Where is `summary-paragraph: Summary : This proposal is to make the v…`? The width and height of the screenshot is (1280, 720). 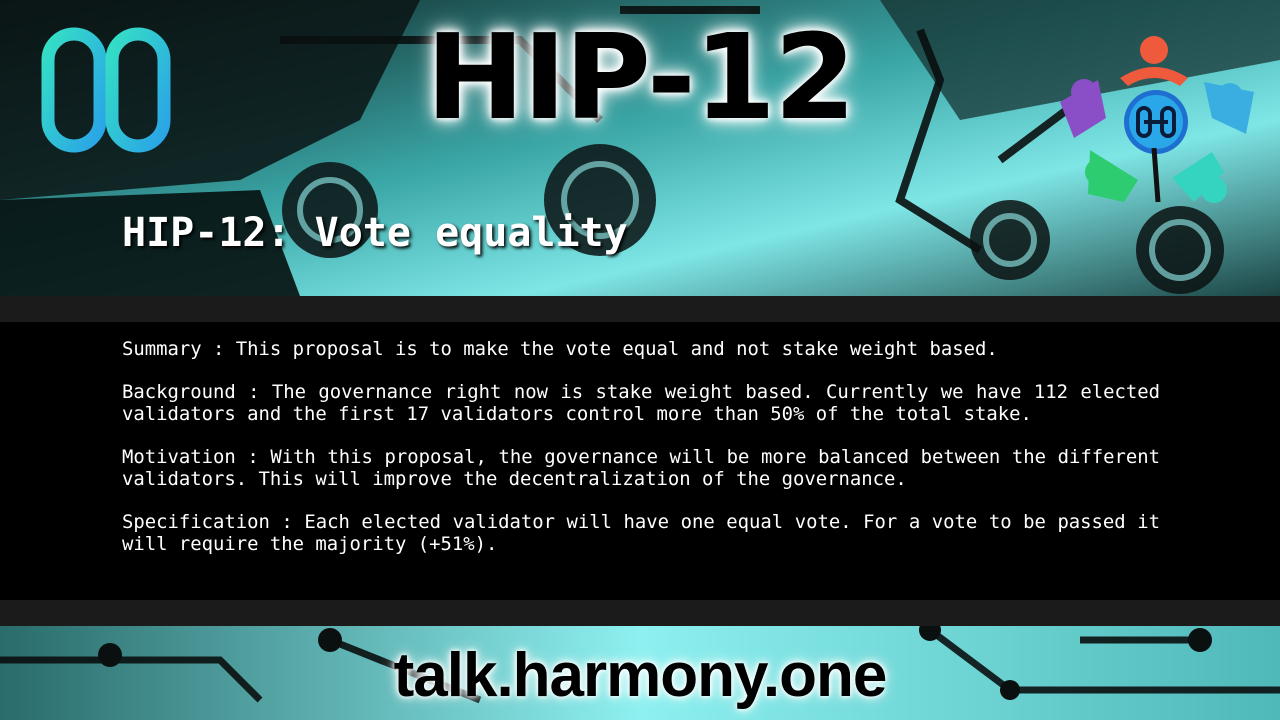
summary-paragraph: Summary : This proposal is to make the v… is located at coordinates (560, 349).